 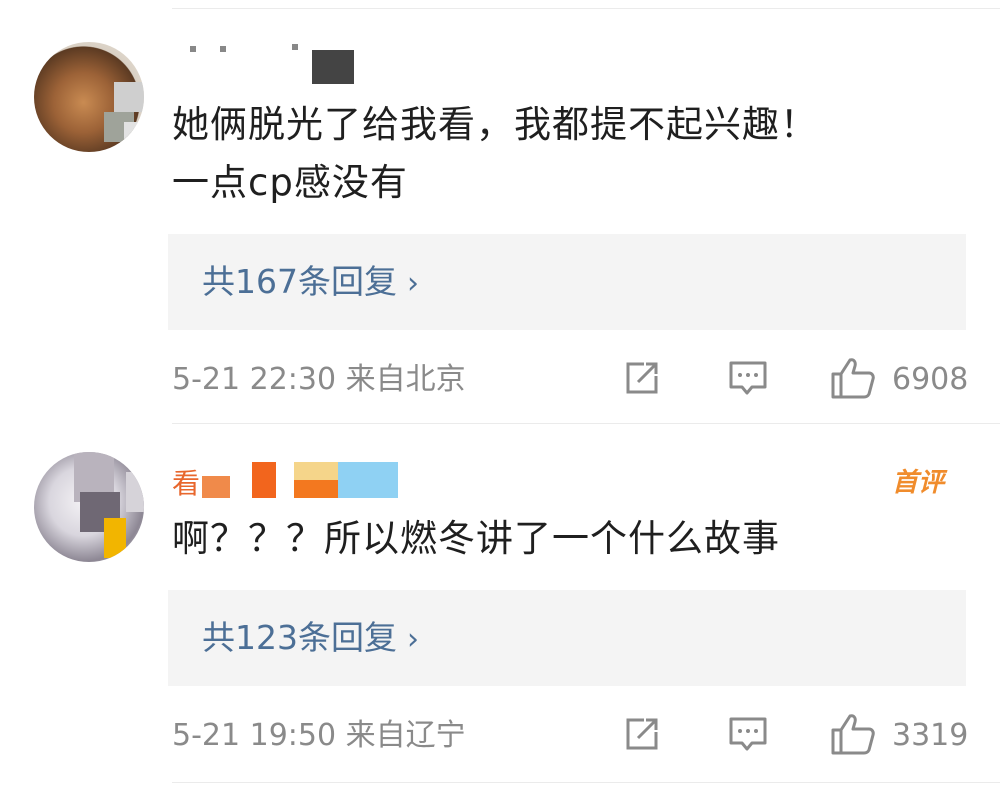 What do you see at coordinates (89, 507) in the screenshot?
I see `avatar` at bounding box center [89, 507].